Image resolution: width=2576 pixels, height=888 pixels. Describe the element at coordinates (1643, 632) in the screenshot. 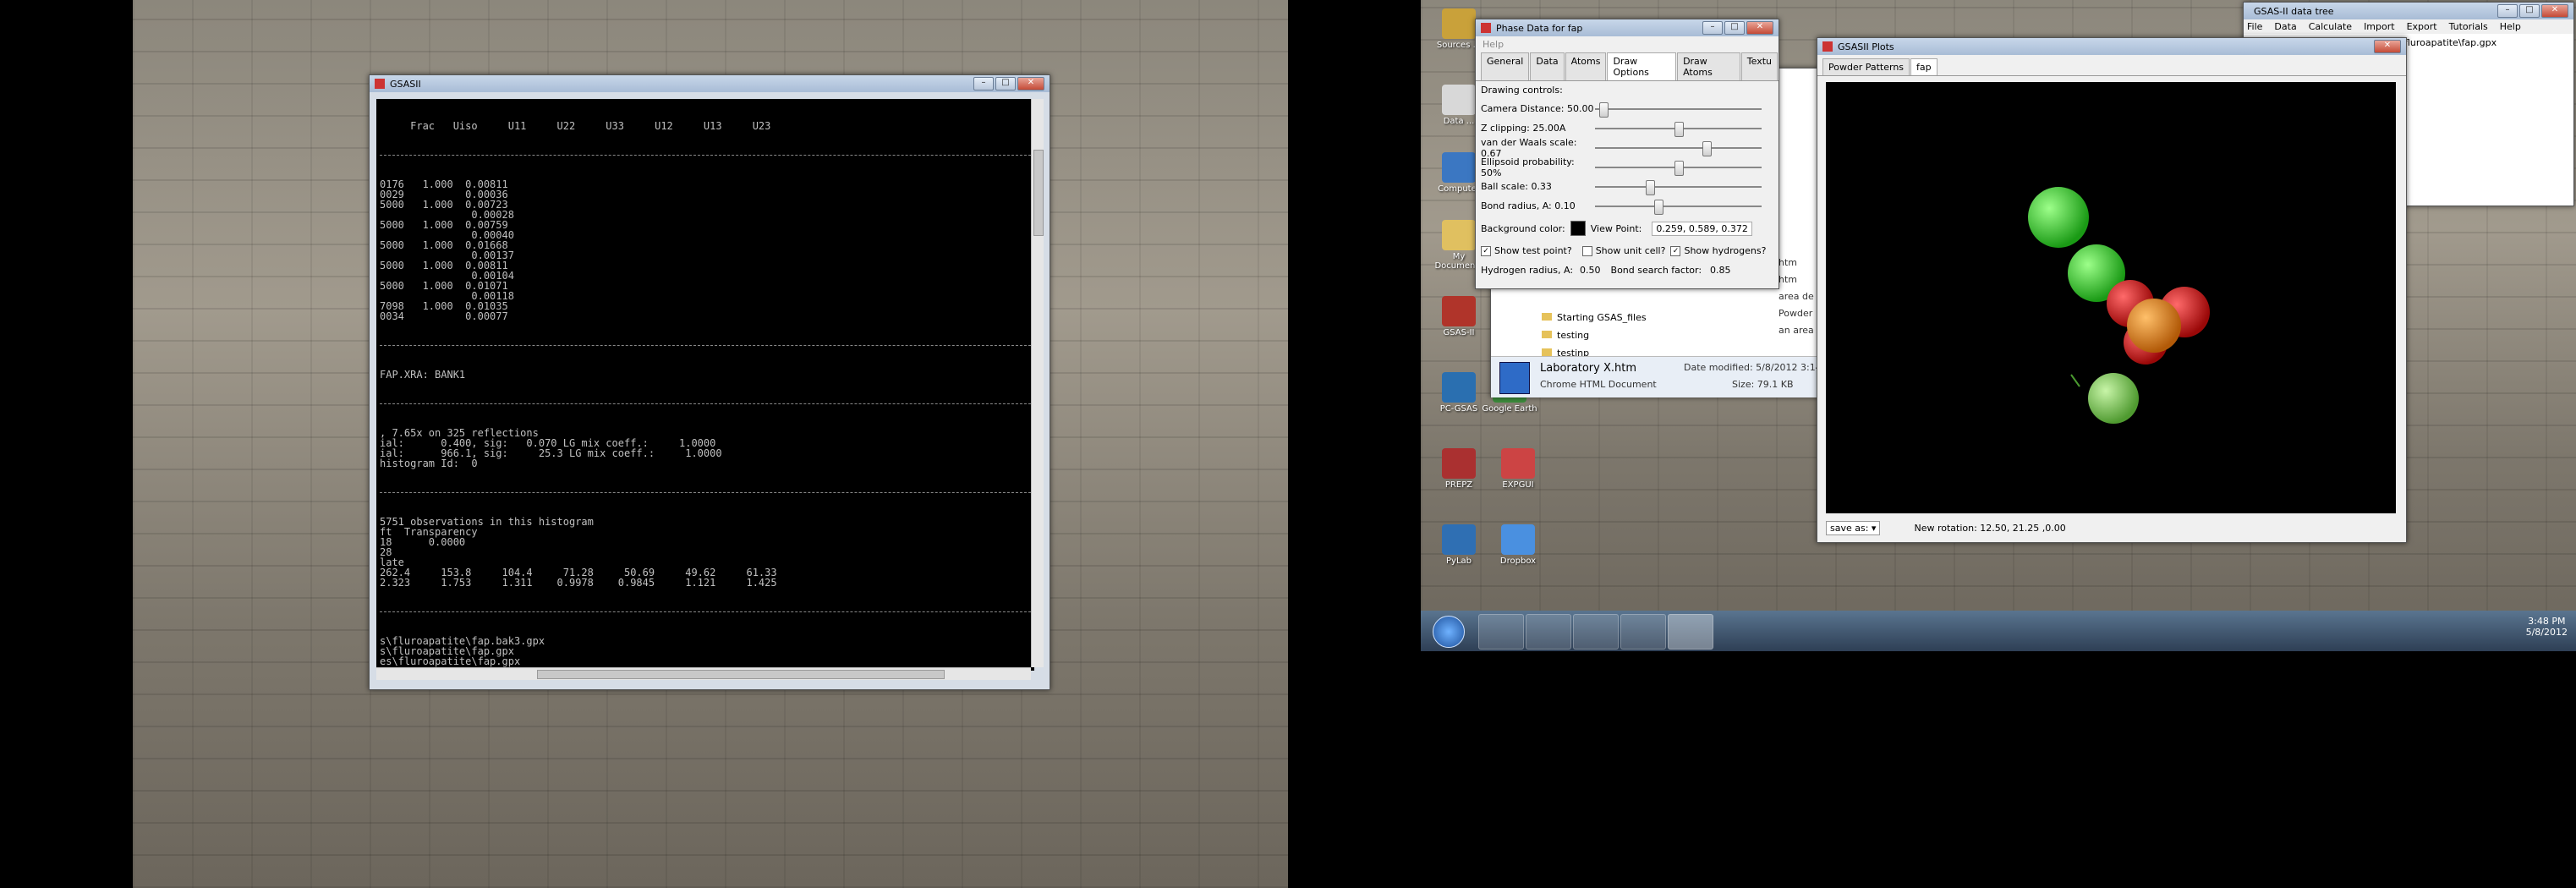

I see `console-taskbar-icon` at that location.